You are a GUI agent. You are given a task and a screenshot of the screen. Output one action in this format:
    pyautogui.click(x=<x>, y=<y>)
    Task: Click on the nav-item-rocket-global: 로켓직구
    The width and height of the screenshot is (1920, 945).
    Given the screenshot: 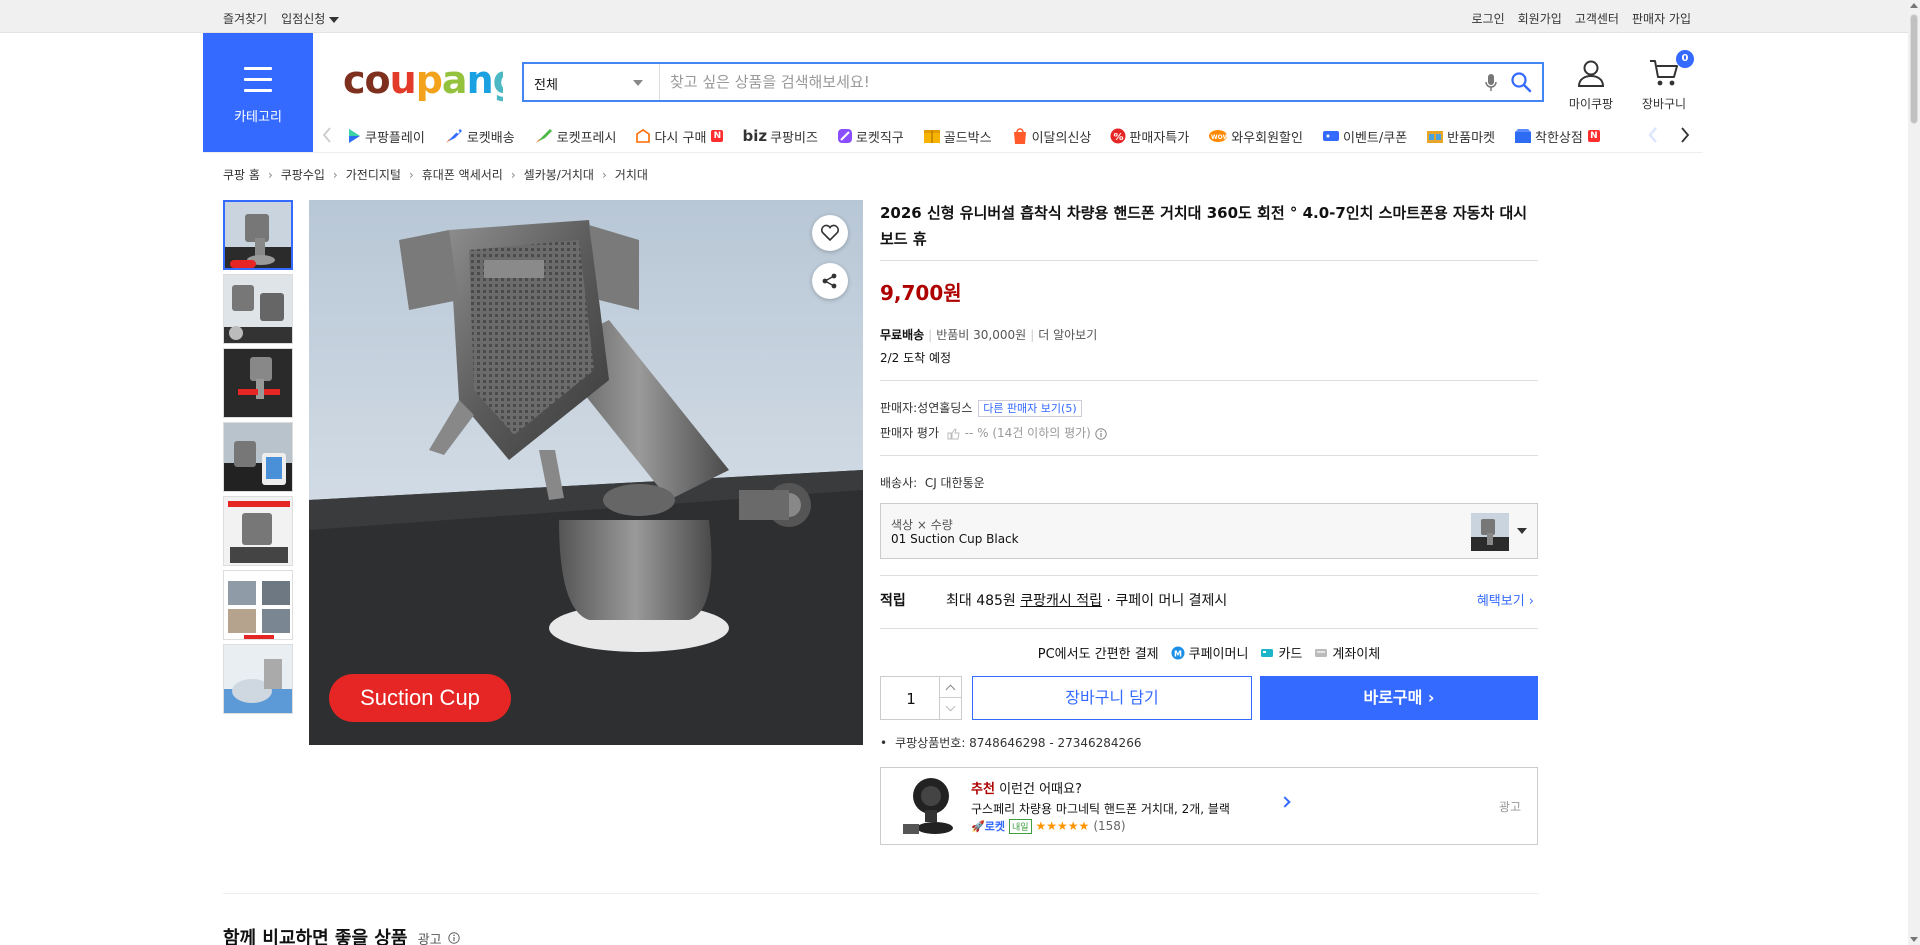 What is the action you would take?
    pyautogui.click(x=870, y=136)
    